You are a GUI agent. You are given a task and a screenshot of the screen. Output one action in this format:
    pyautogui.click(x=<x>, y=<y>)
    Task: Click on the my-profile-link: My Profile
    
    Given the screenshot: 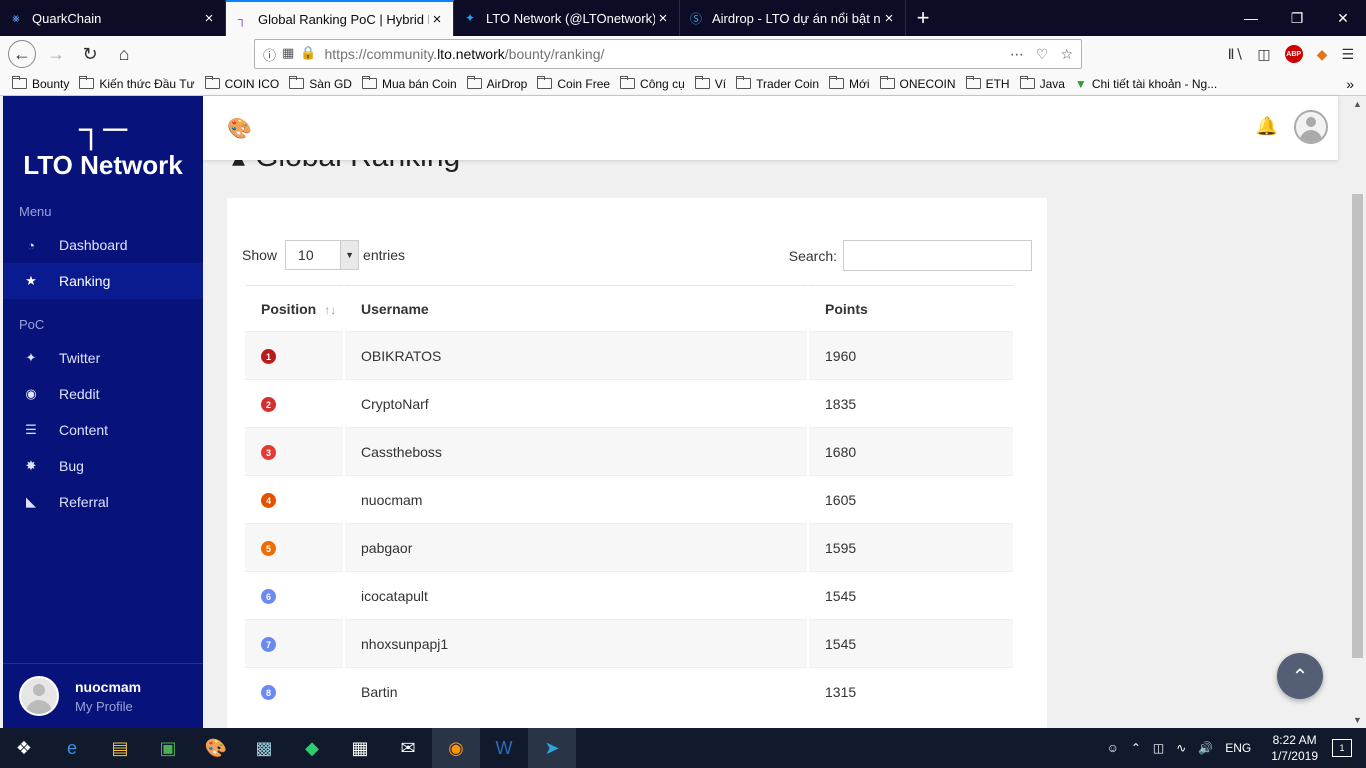 What is the action you would take?
    pyautogui.click(x=108, y=706)
    